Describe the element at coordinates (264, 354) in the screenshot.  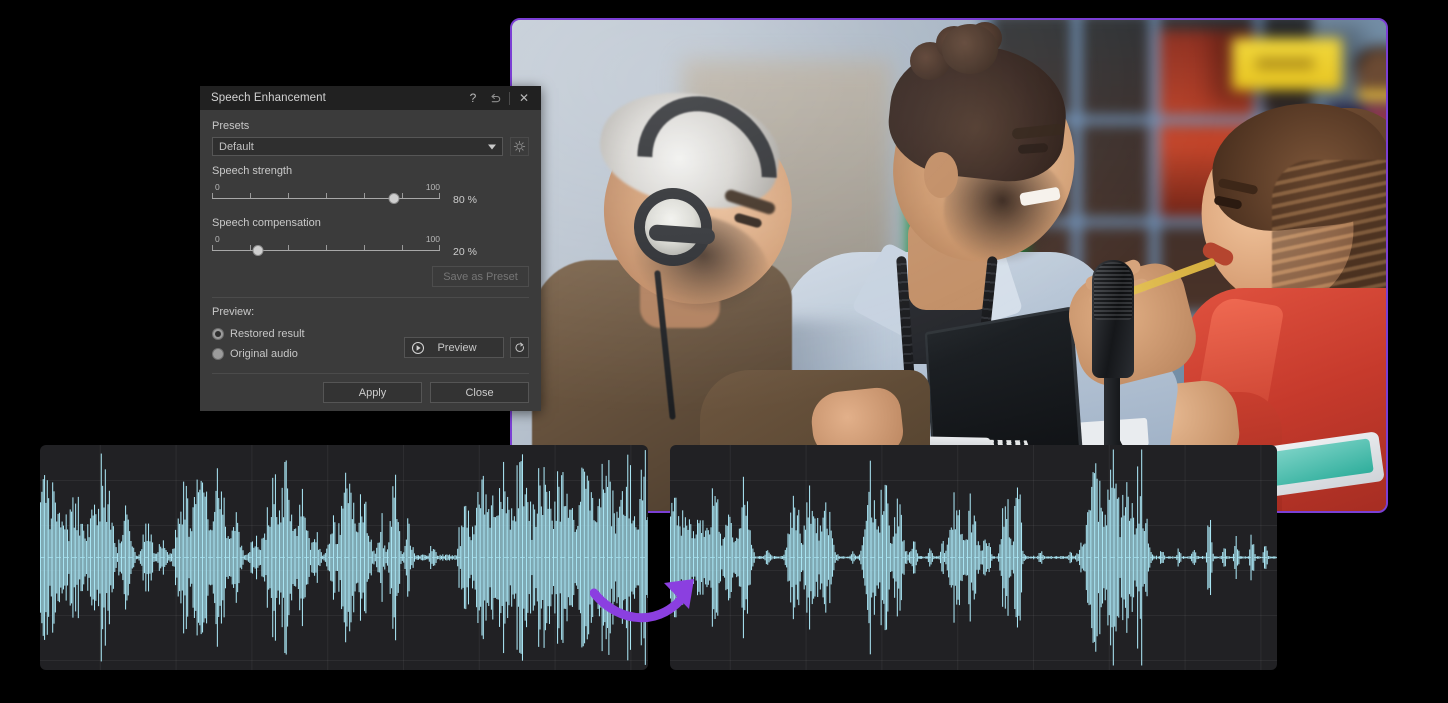
I see `radio-original-audio-label: Original audio` at that location.